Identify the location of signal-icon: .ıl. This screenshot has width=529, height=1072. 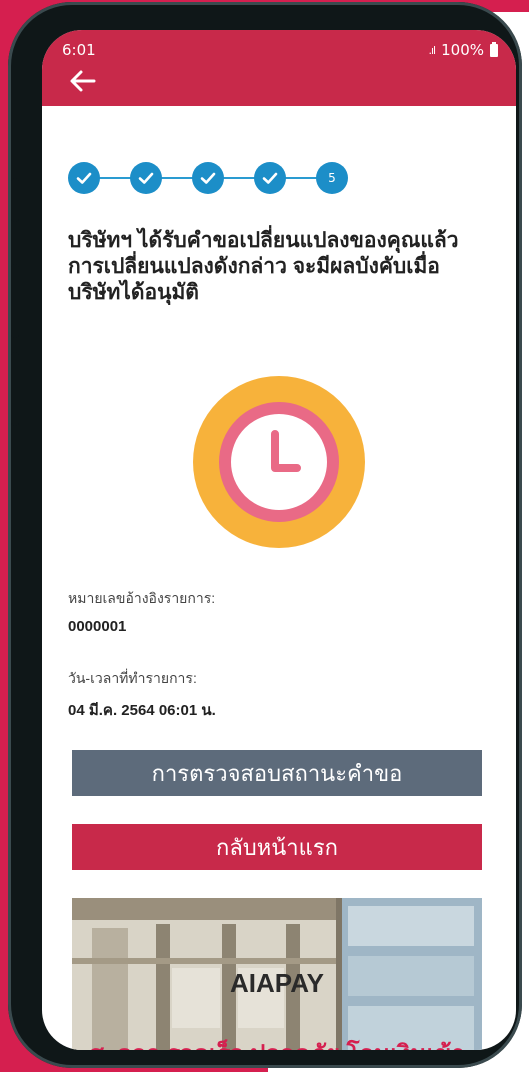
(432, 50).